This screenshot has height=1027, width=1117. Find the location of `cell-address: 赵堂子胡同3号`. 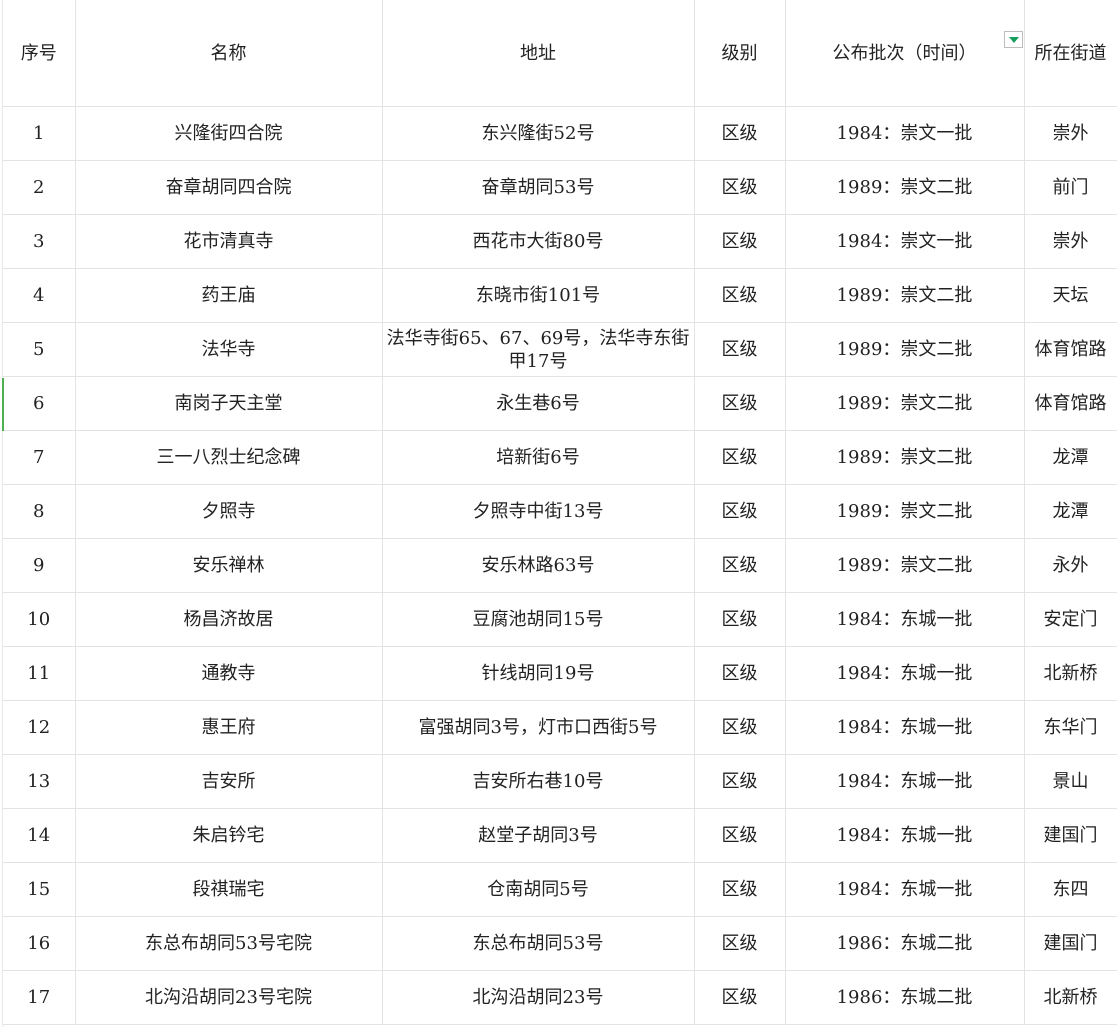

cell-address: 赵堂子胡同3号 is located at coordinates (538, 835).